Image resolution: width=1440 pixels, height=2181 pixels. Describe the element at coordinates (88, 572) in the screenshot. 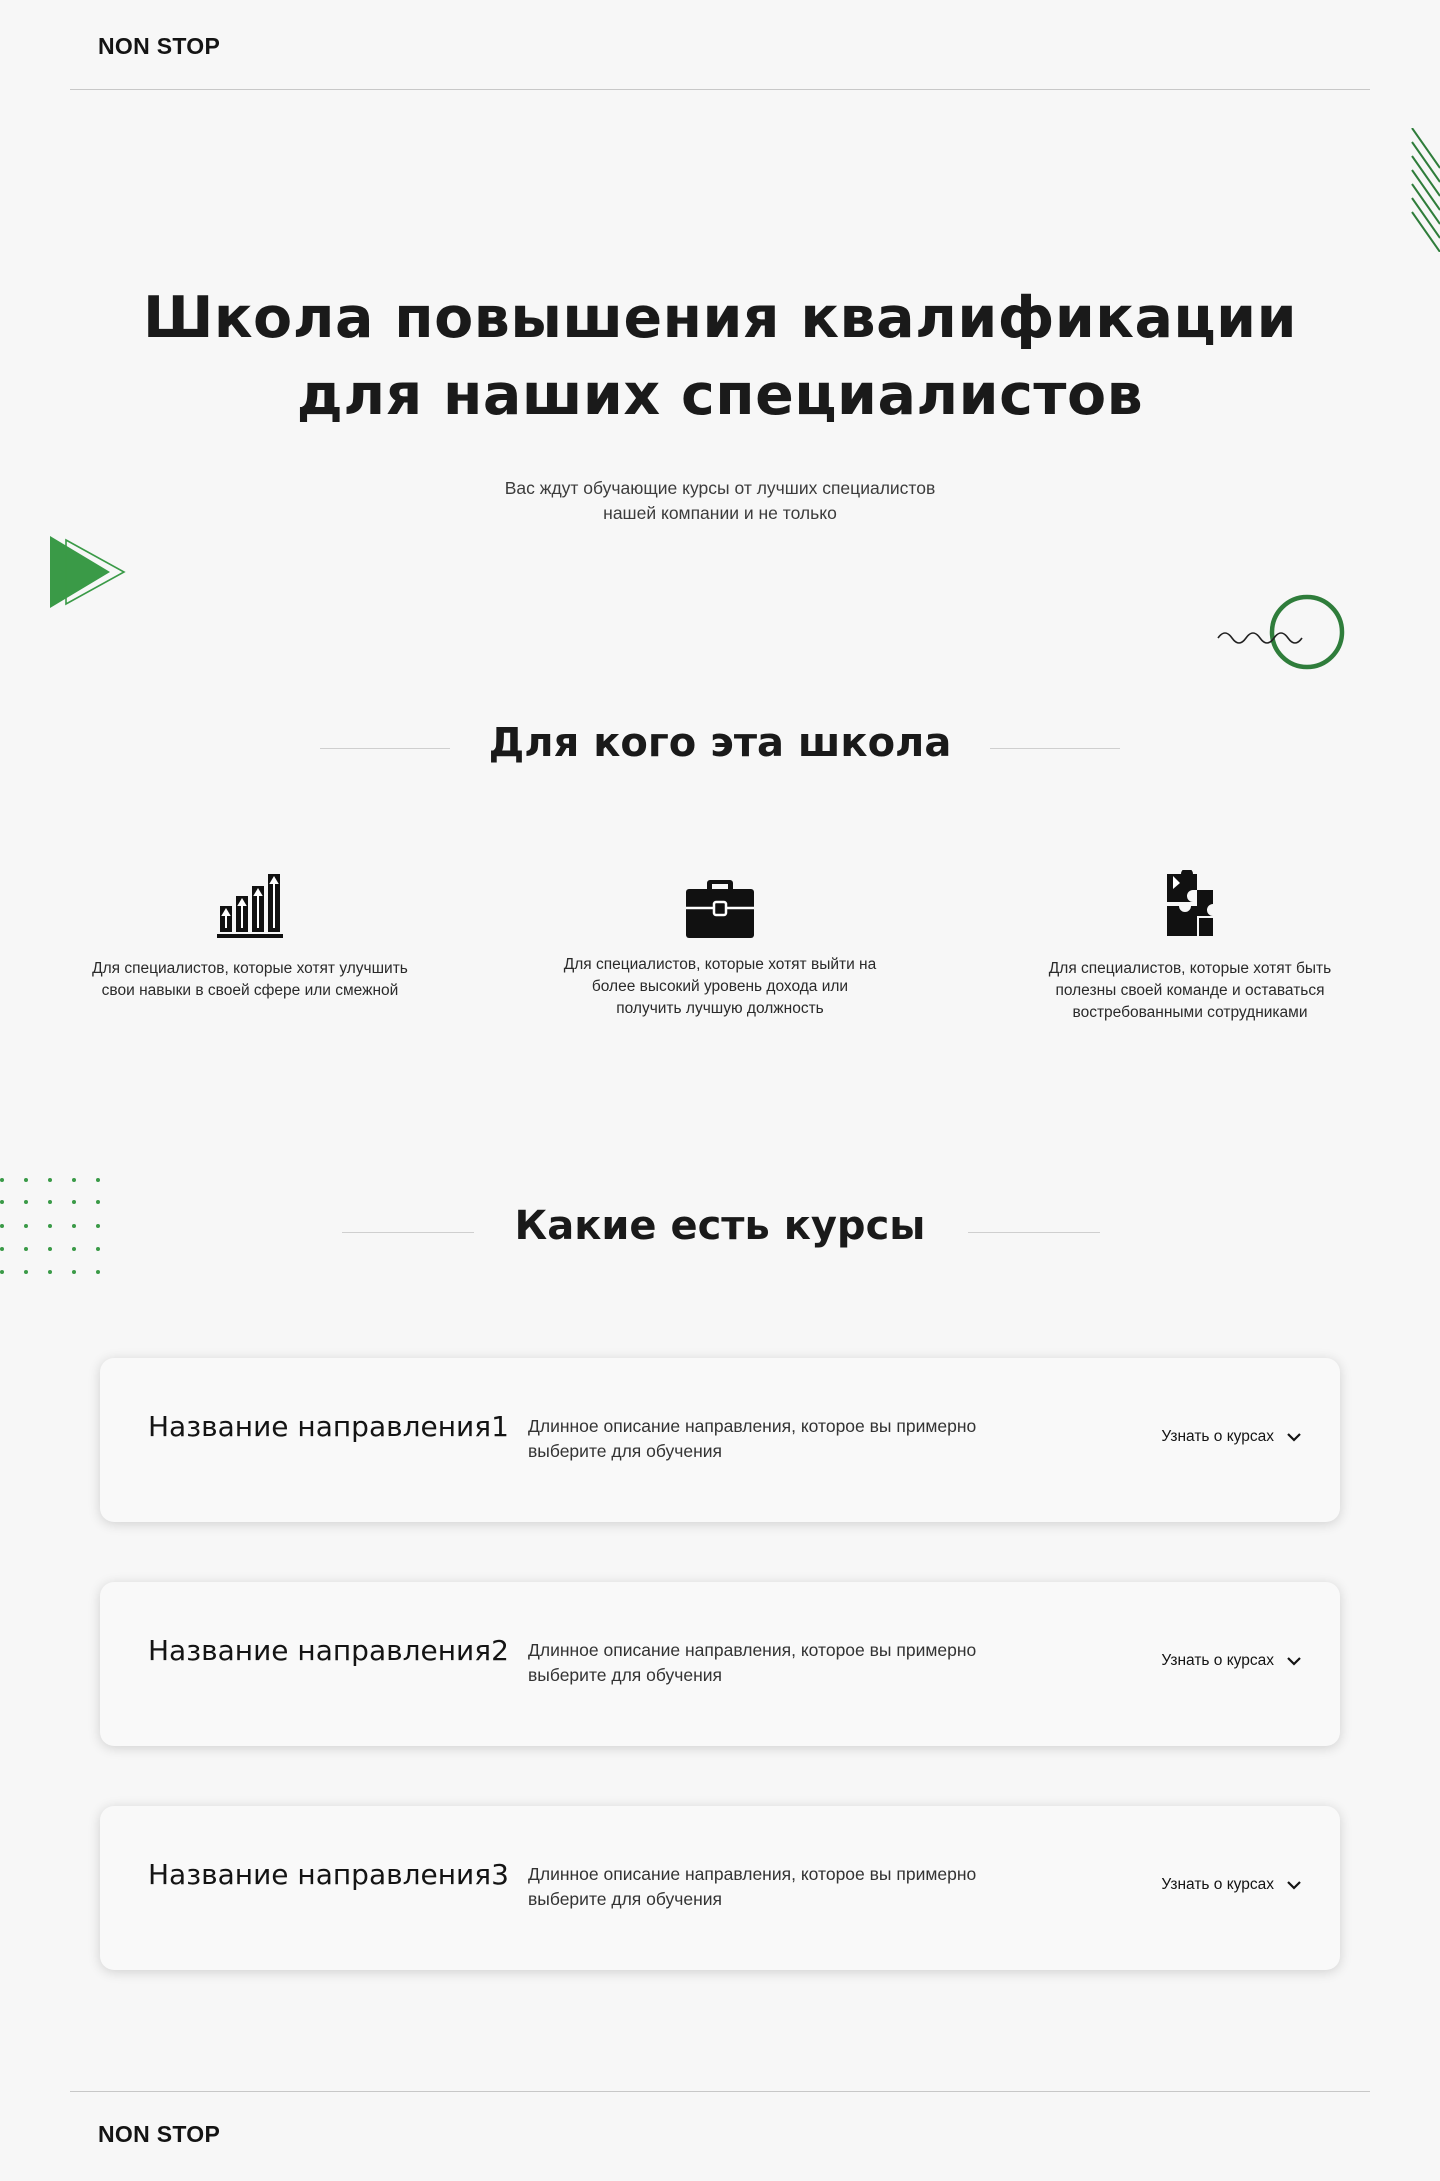

I see `play-triangles-decoration` at that location.